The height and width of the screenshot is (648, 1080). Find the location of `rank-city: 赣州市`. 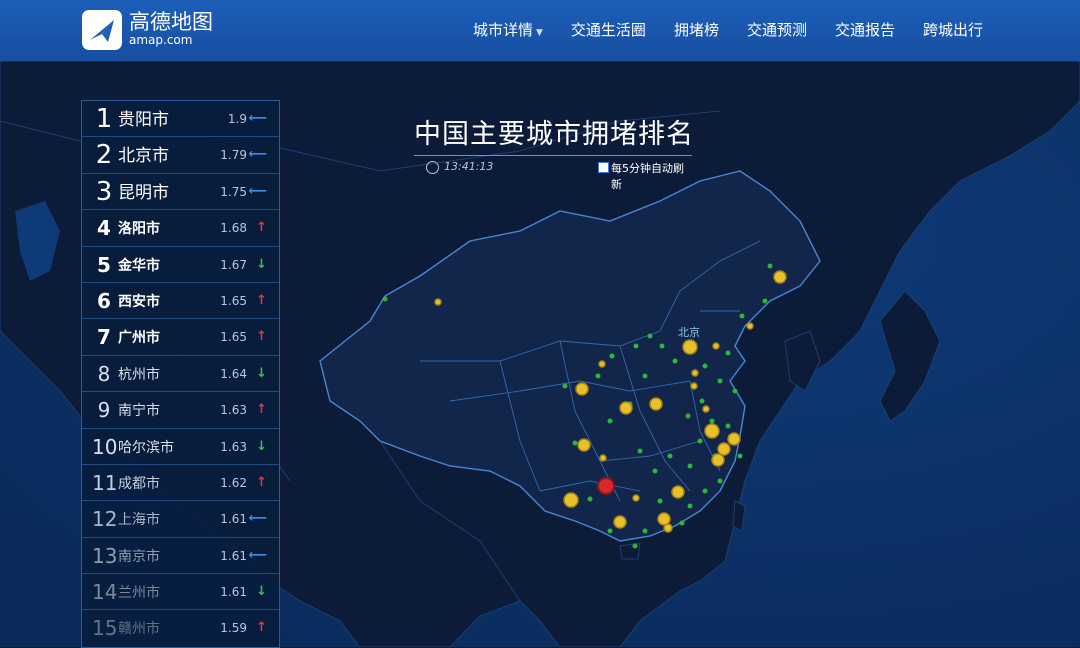

rank-city: 赣州市 is located at coordinates (139, 629).